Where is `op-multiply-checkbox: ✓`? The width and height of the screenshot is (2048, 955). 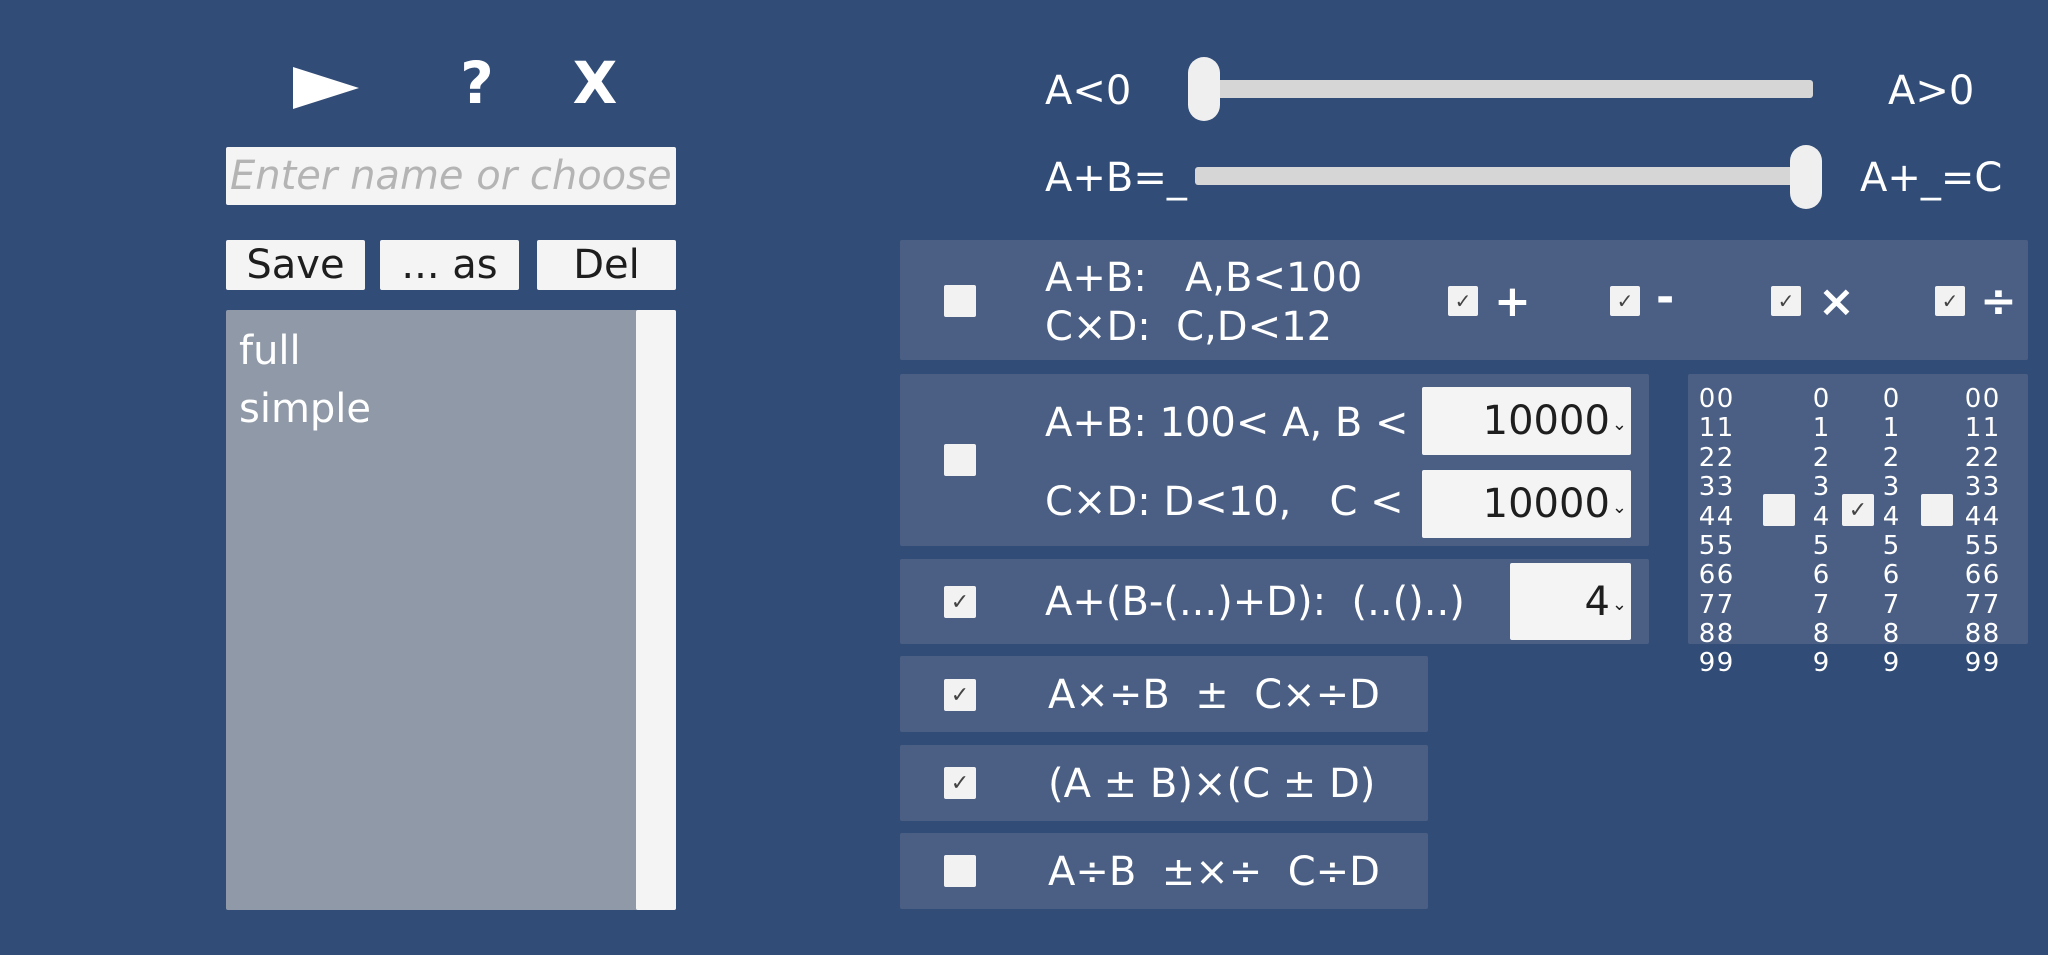
op-multiply-checkbox: ✓ is located at coordinates (1786, 301).